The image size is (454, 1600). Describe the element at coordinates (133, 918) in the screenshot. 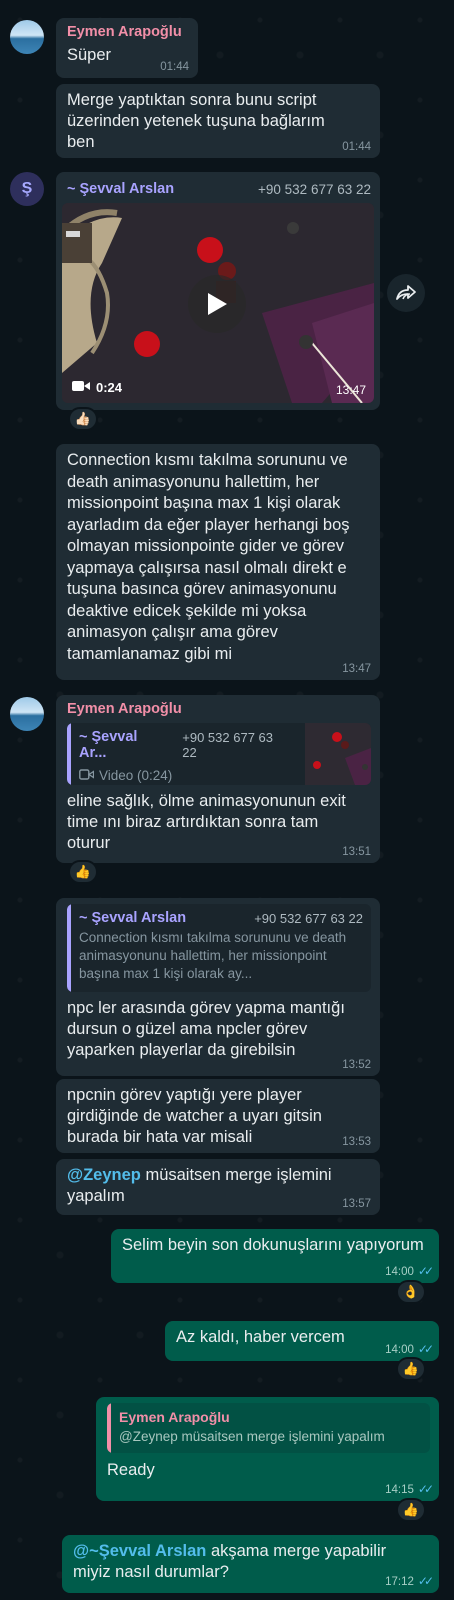

I see `quote-sender: ~ Şevval Arslan` at that location.